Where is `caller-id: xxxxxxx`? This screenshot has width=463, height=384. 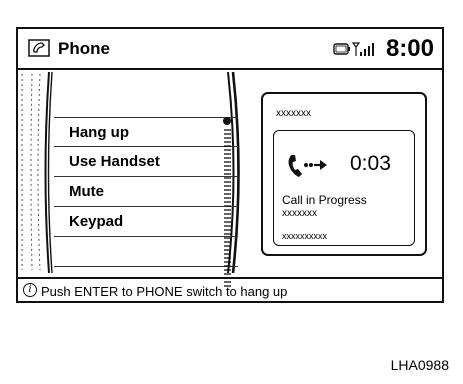 caller-id: xxxxxxx is located at coordinates (299, 213).